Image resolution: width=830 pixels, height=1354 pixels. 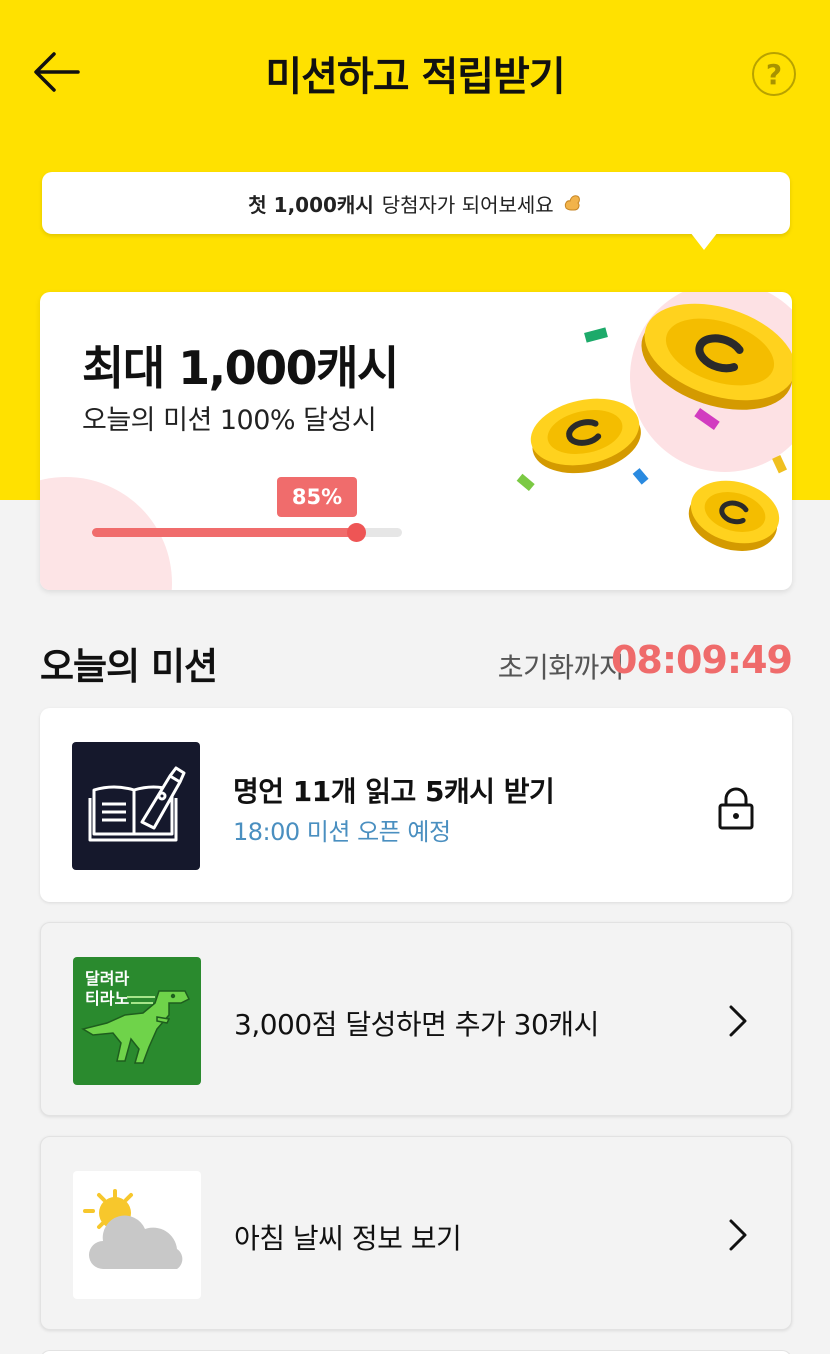 I want to click on progress-badge: 85%, so click(x=317, y=497).